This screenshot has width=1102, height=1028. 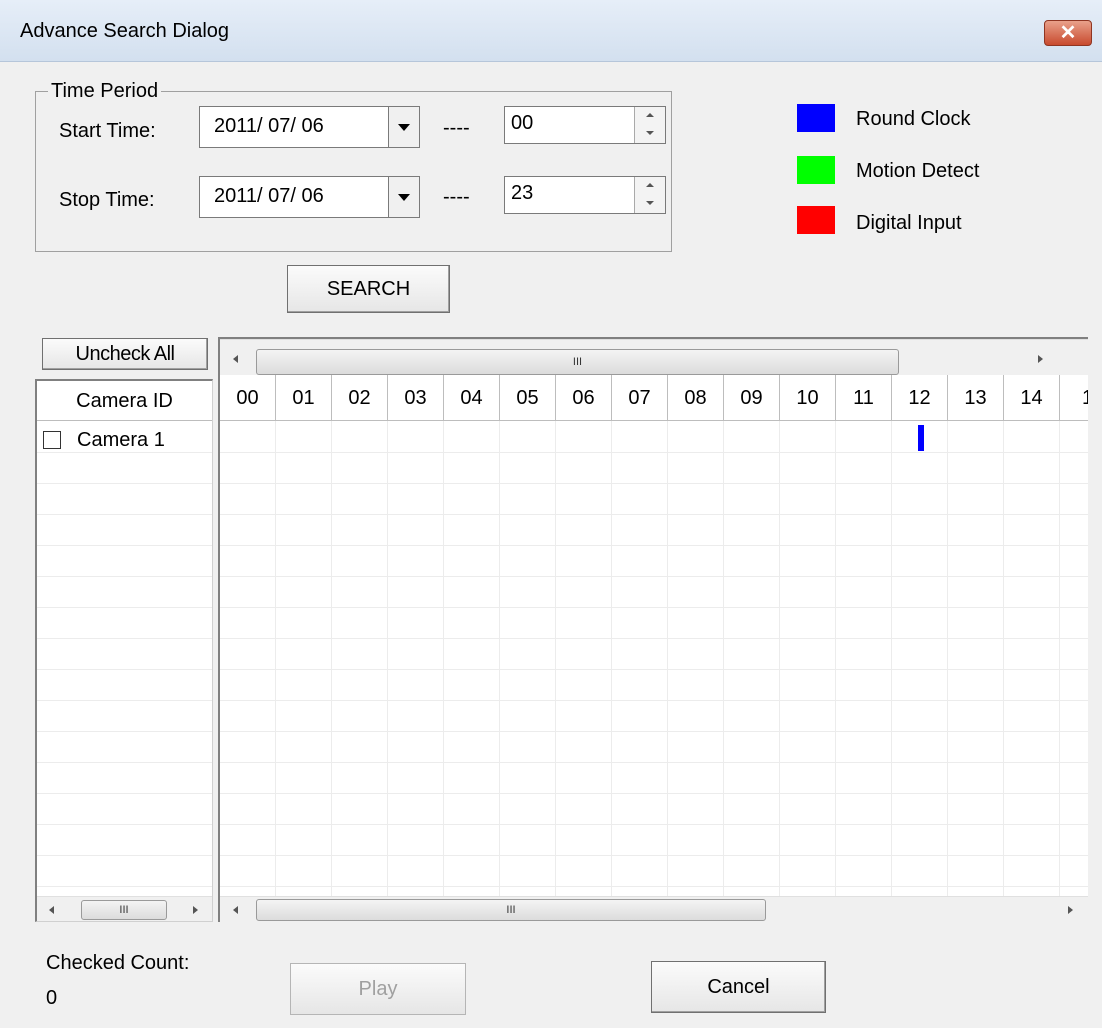 I want to click on hour-header-14: 14, so click(x=1032, y=398).